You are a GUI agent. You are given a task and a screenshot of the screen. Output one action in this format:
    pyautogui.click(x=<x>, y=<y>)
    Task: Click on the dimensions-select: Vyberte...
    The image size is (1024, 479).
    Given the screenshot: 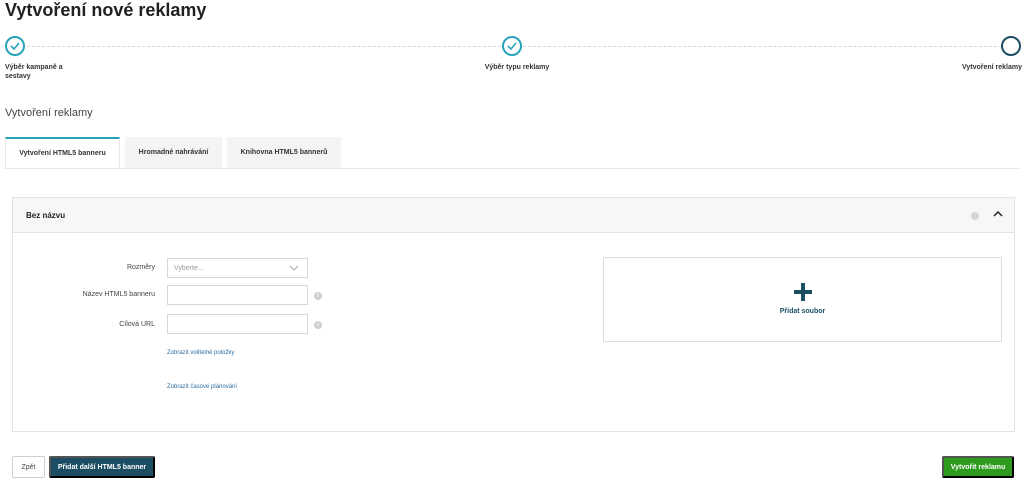 What is the action you would take?
    pyautogui.click(x=237, y=268)
    